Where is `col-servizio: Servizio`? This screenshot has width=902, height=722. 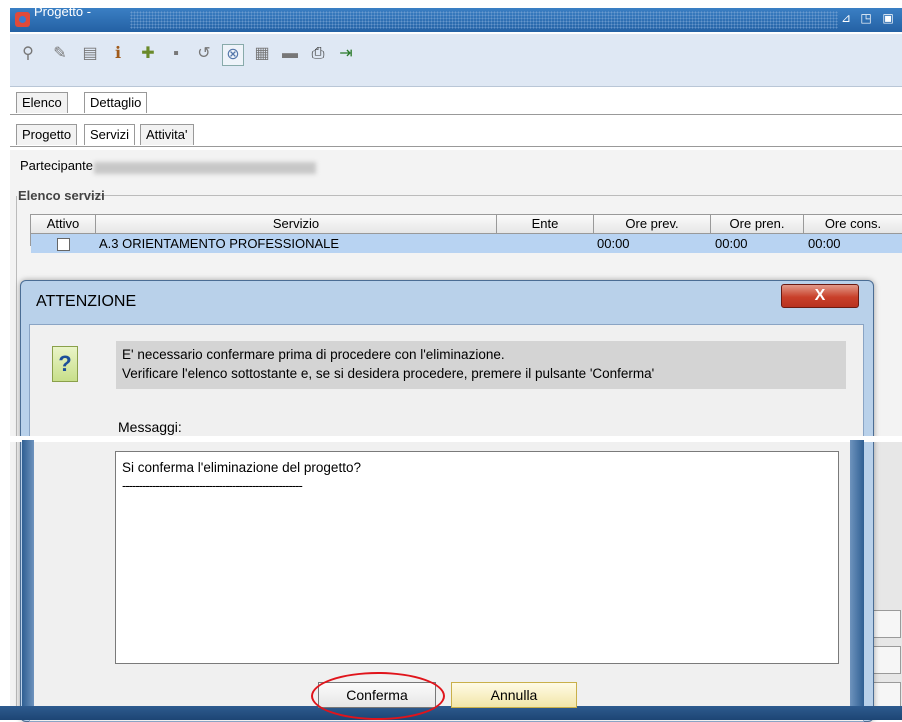
col-servizio: Servizio is located at coordinates (296, 224).